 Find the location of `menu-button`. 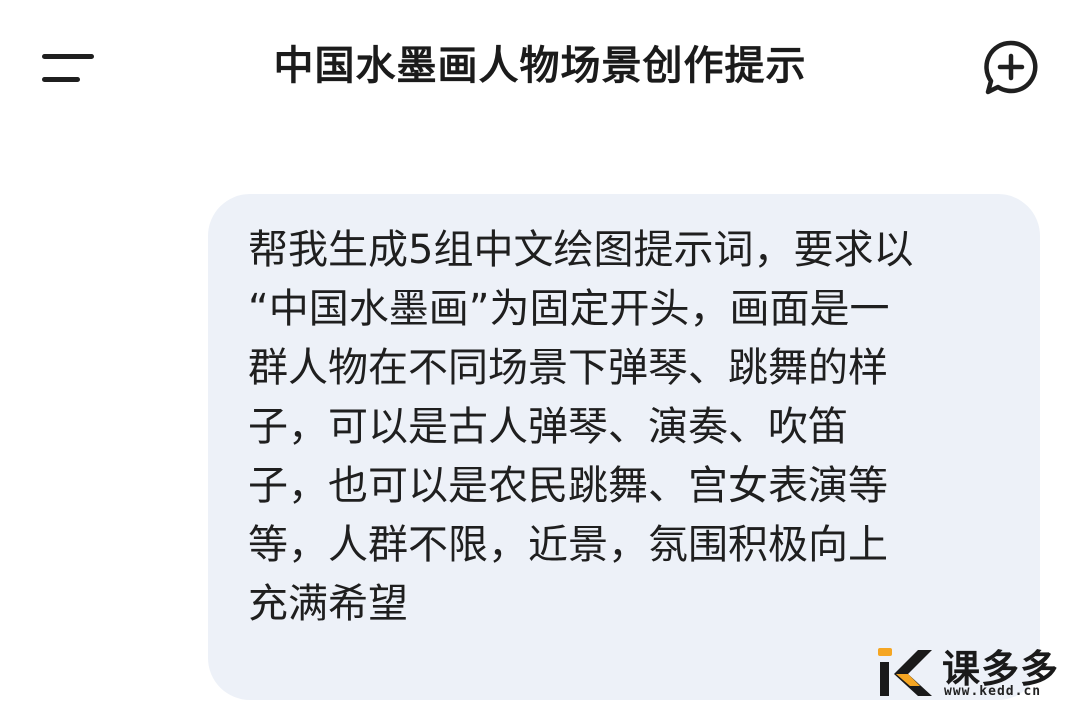

menu-button is located at coordinates (70, 68).